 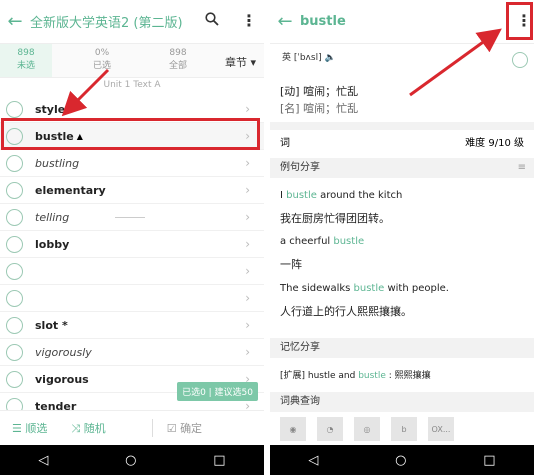 I want to click on stat-all-label: 全部, so click(x=177, y=66).